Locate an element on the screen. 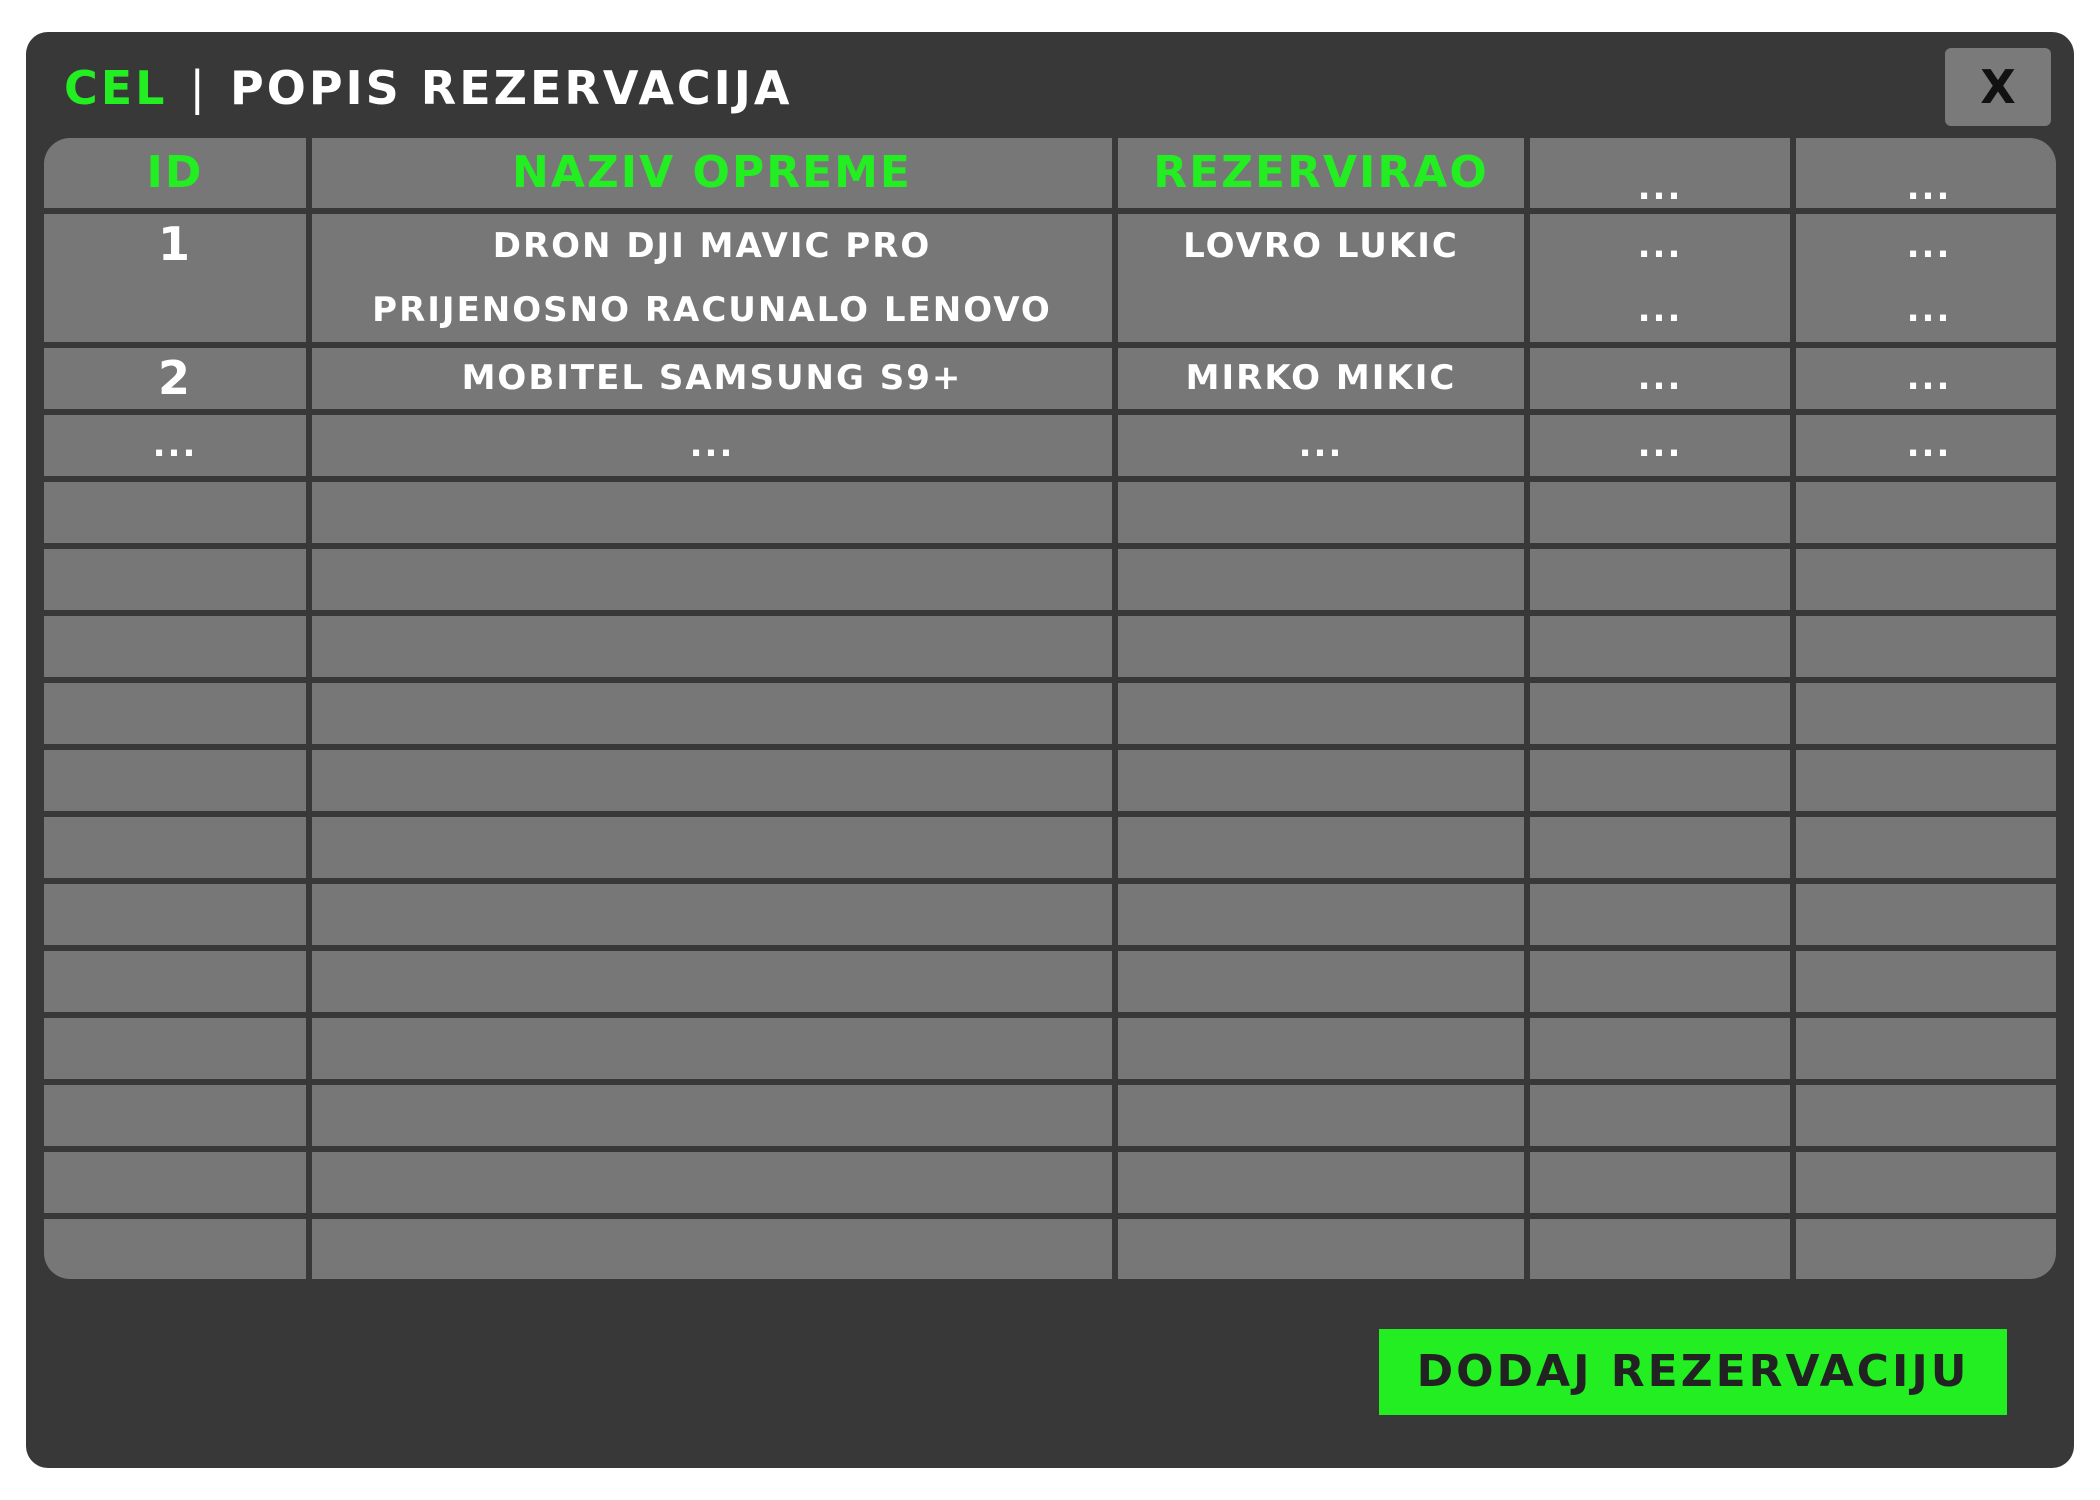  window-title: CEL | POPIS REZERVACIJA is located at coordinates (428, 88).